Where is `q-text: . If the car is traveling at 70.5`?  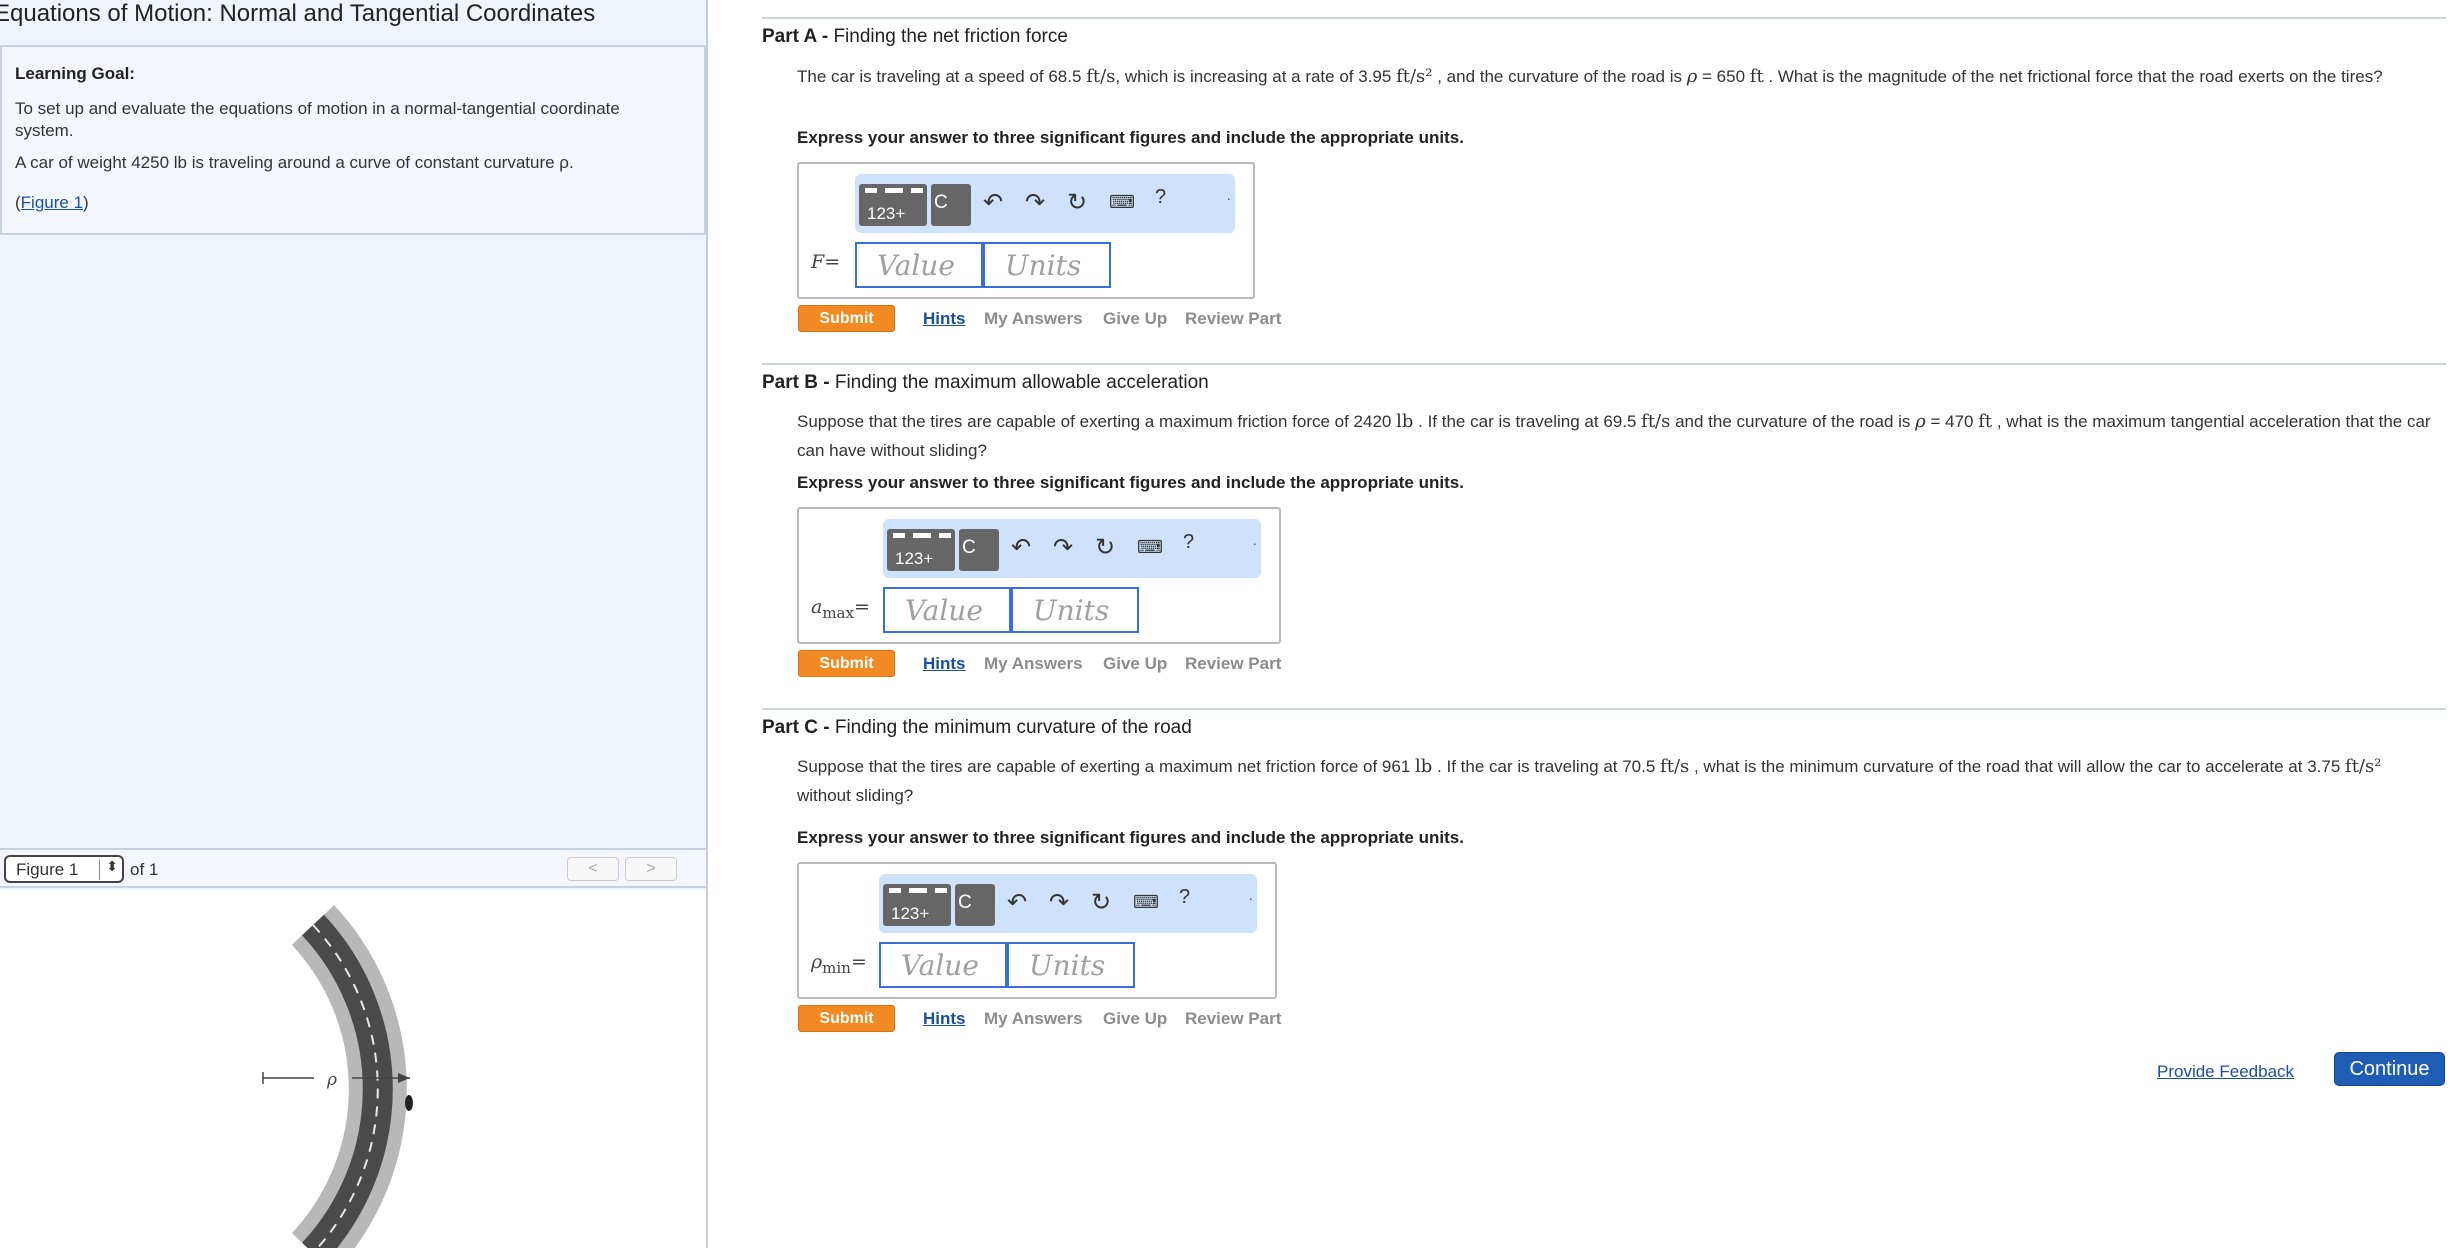
q-text: . If the car is traveling at 70.5 is located at coordinates (1546, 766).